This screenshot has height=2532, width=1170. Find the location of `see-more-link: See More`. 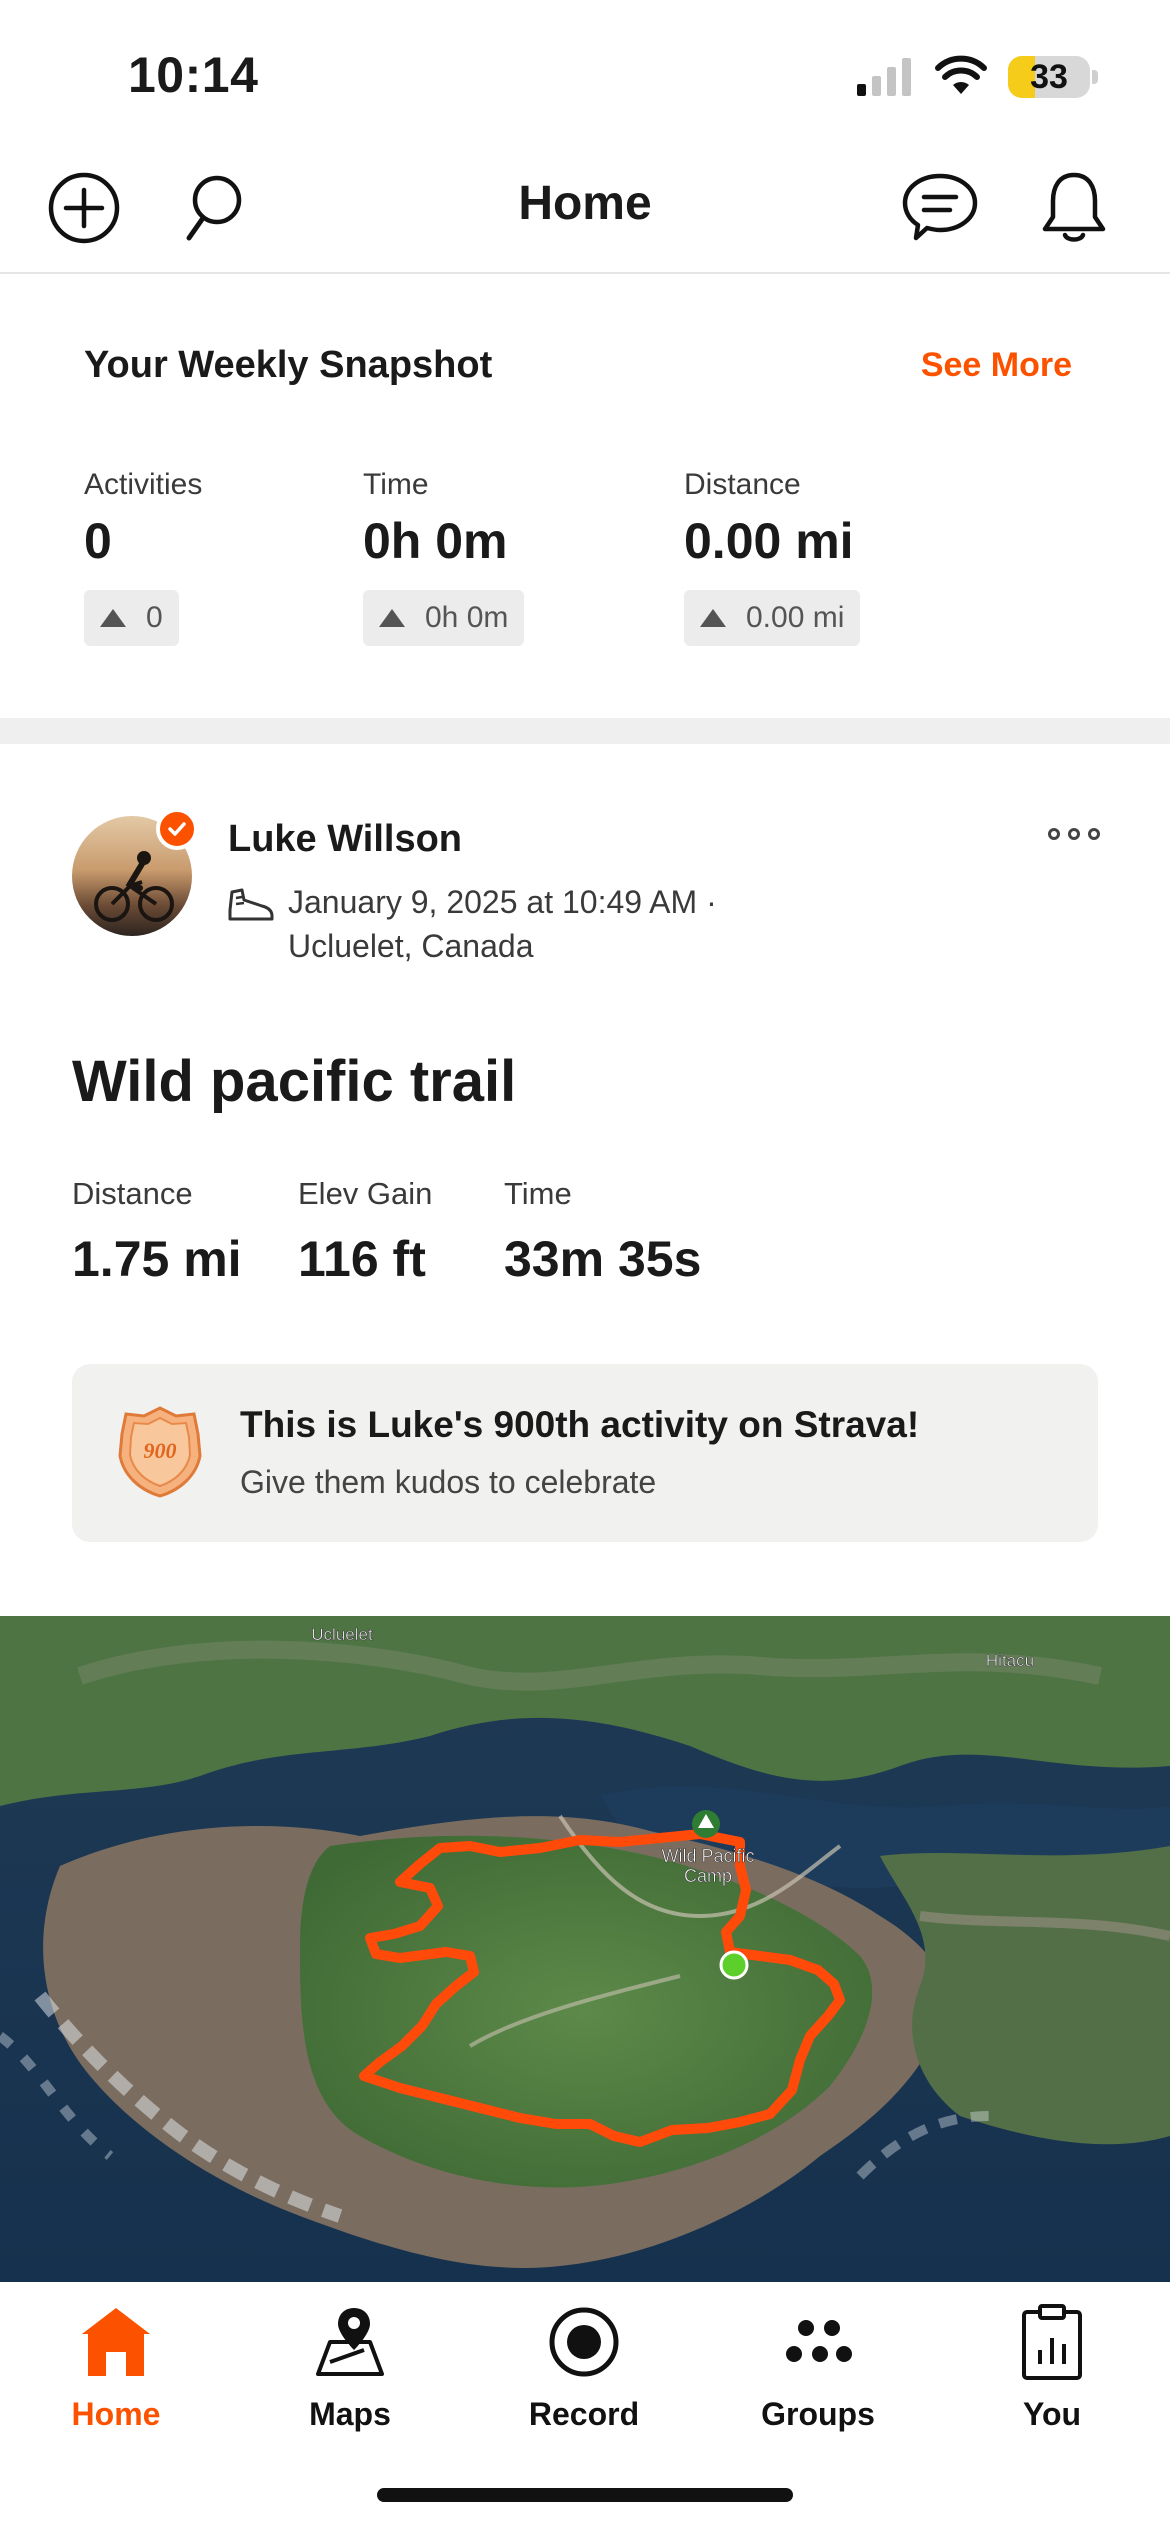

see-more-link: See More is located at coordinates (996, 365).